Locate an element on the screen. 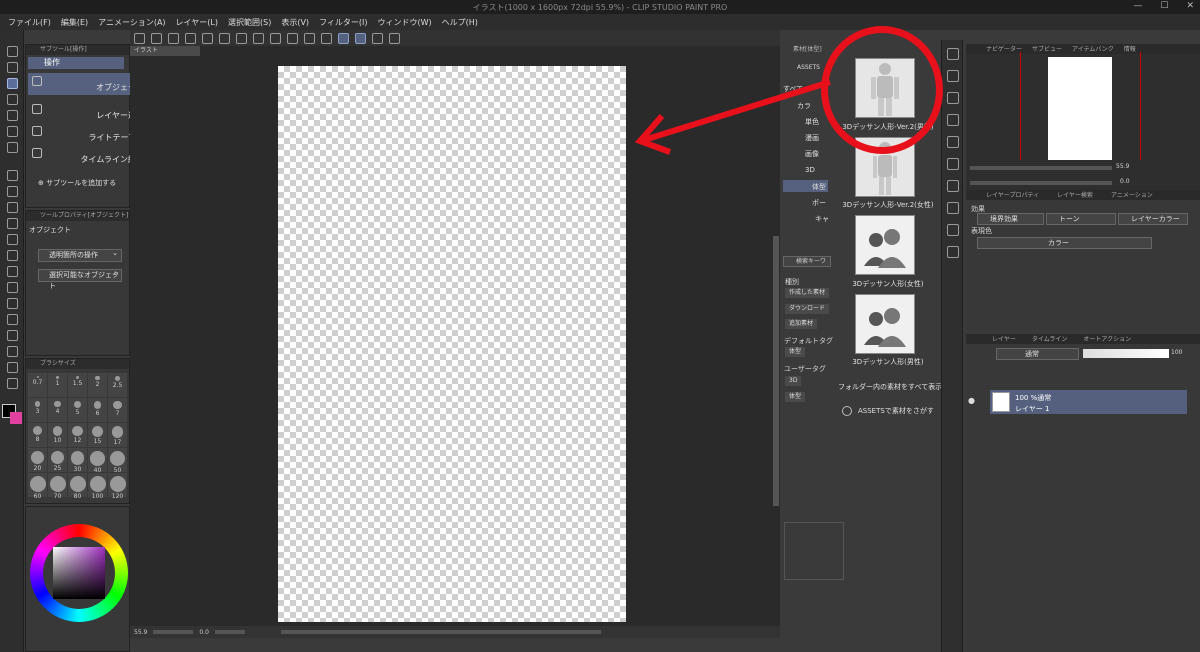 The height and width of the screenshot is (652, 1200). menu-help: ヘルプ(H) is located at coordinates (460, 22).